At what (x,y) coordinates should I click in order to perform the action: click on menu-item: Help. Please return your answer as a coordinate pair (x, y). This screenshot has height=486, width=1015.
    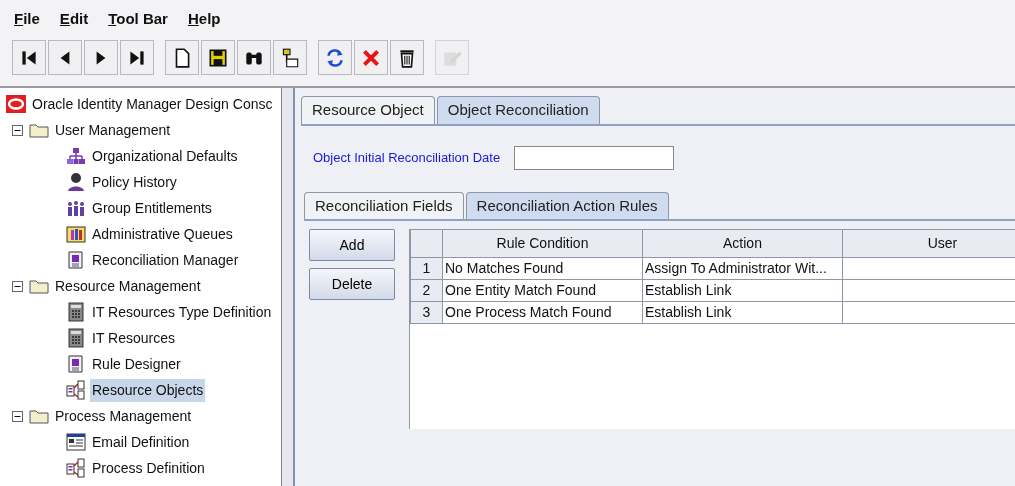
    Looking at the image, I should click on (204, 22).